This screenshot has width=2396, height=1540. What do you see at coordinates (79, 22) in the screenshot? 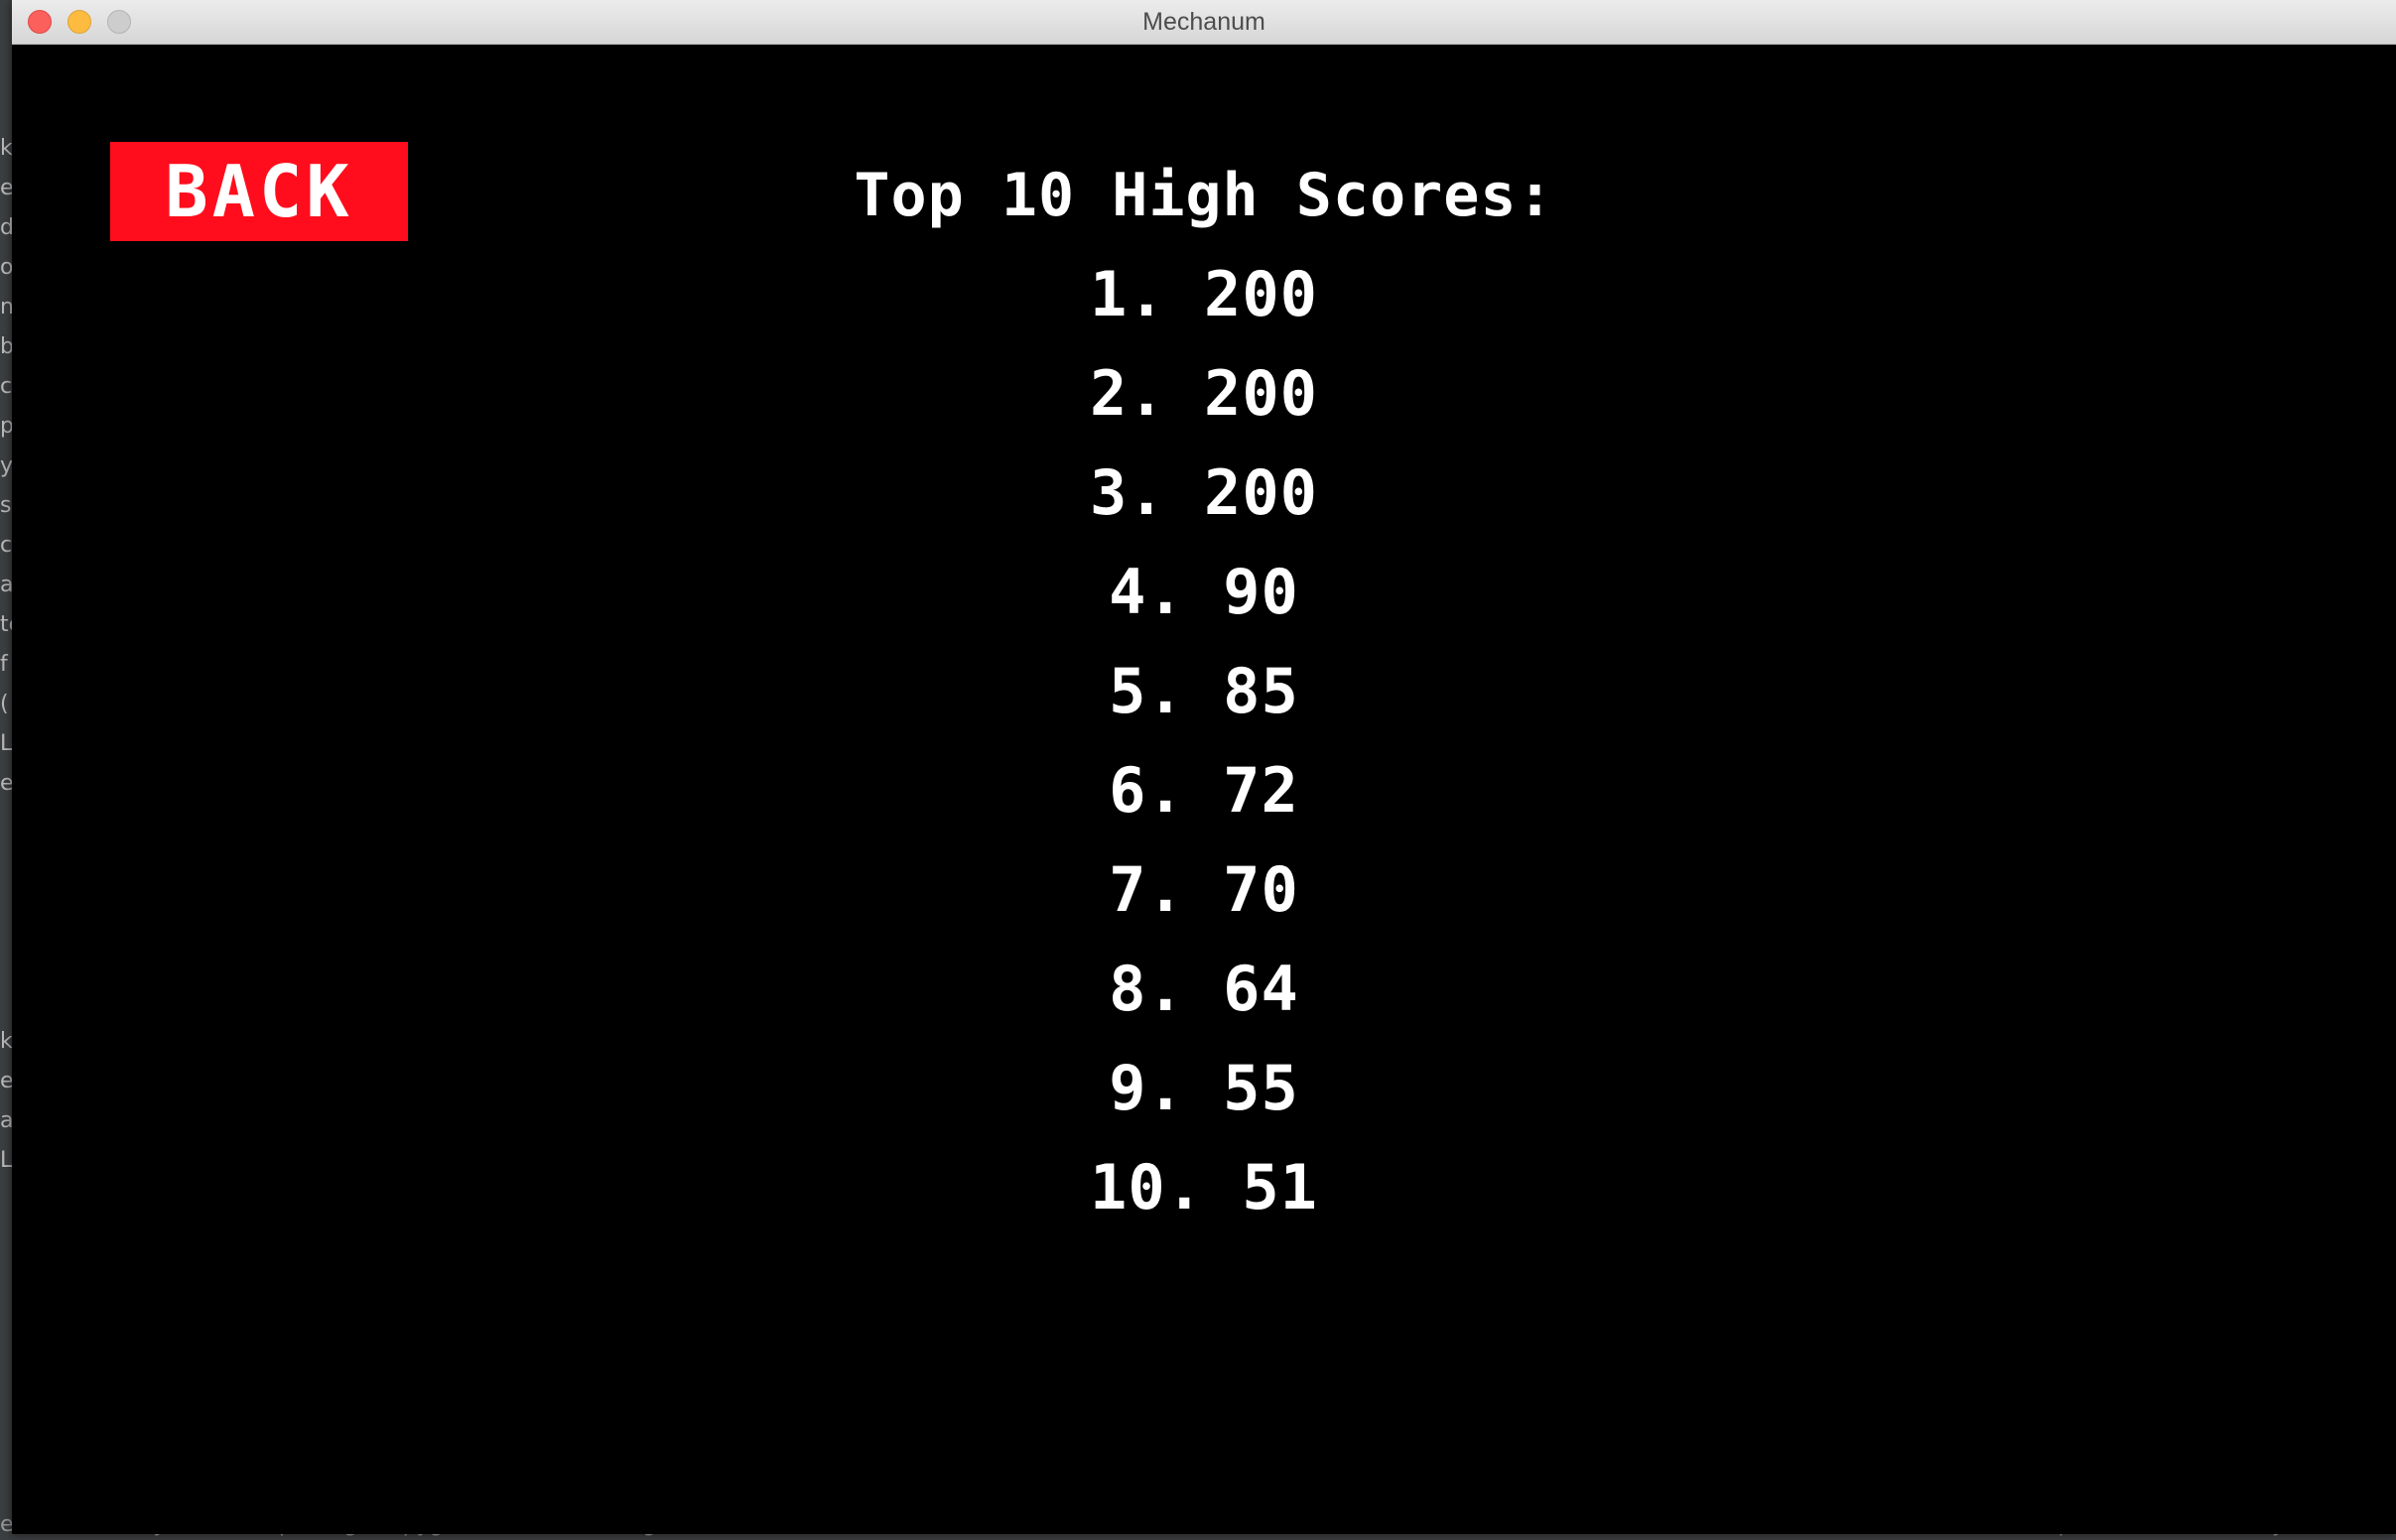
I see `minimize-window-button` at bounding box center [79, 22].